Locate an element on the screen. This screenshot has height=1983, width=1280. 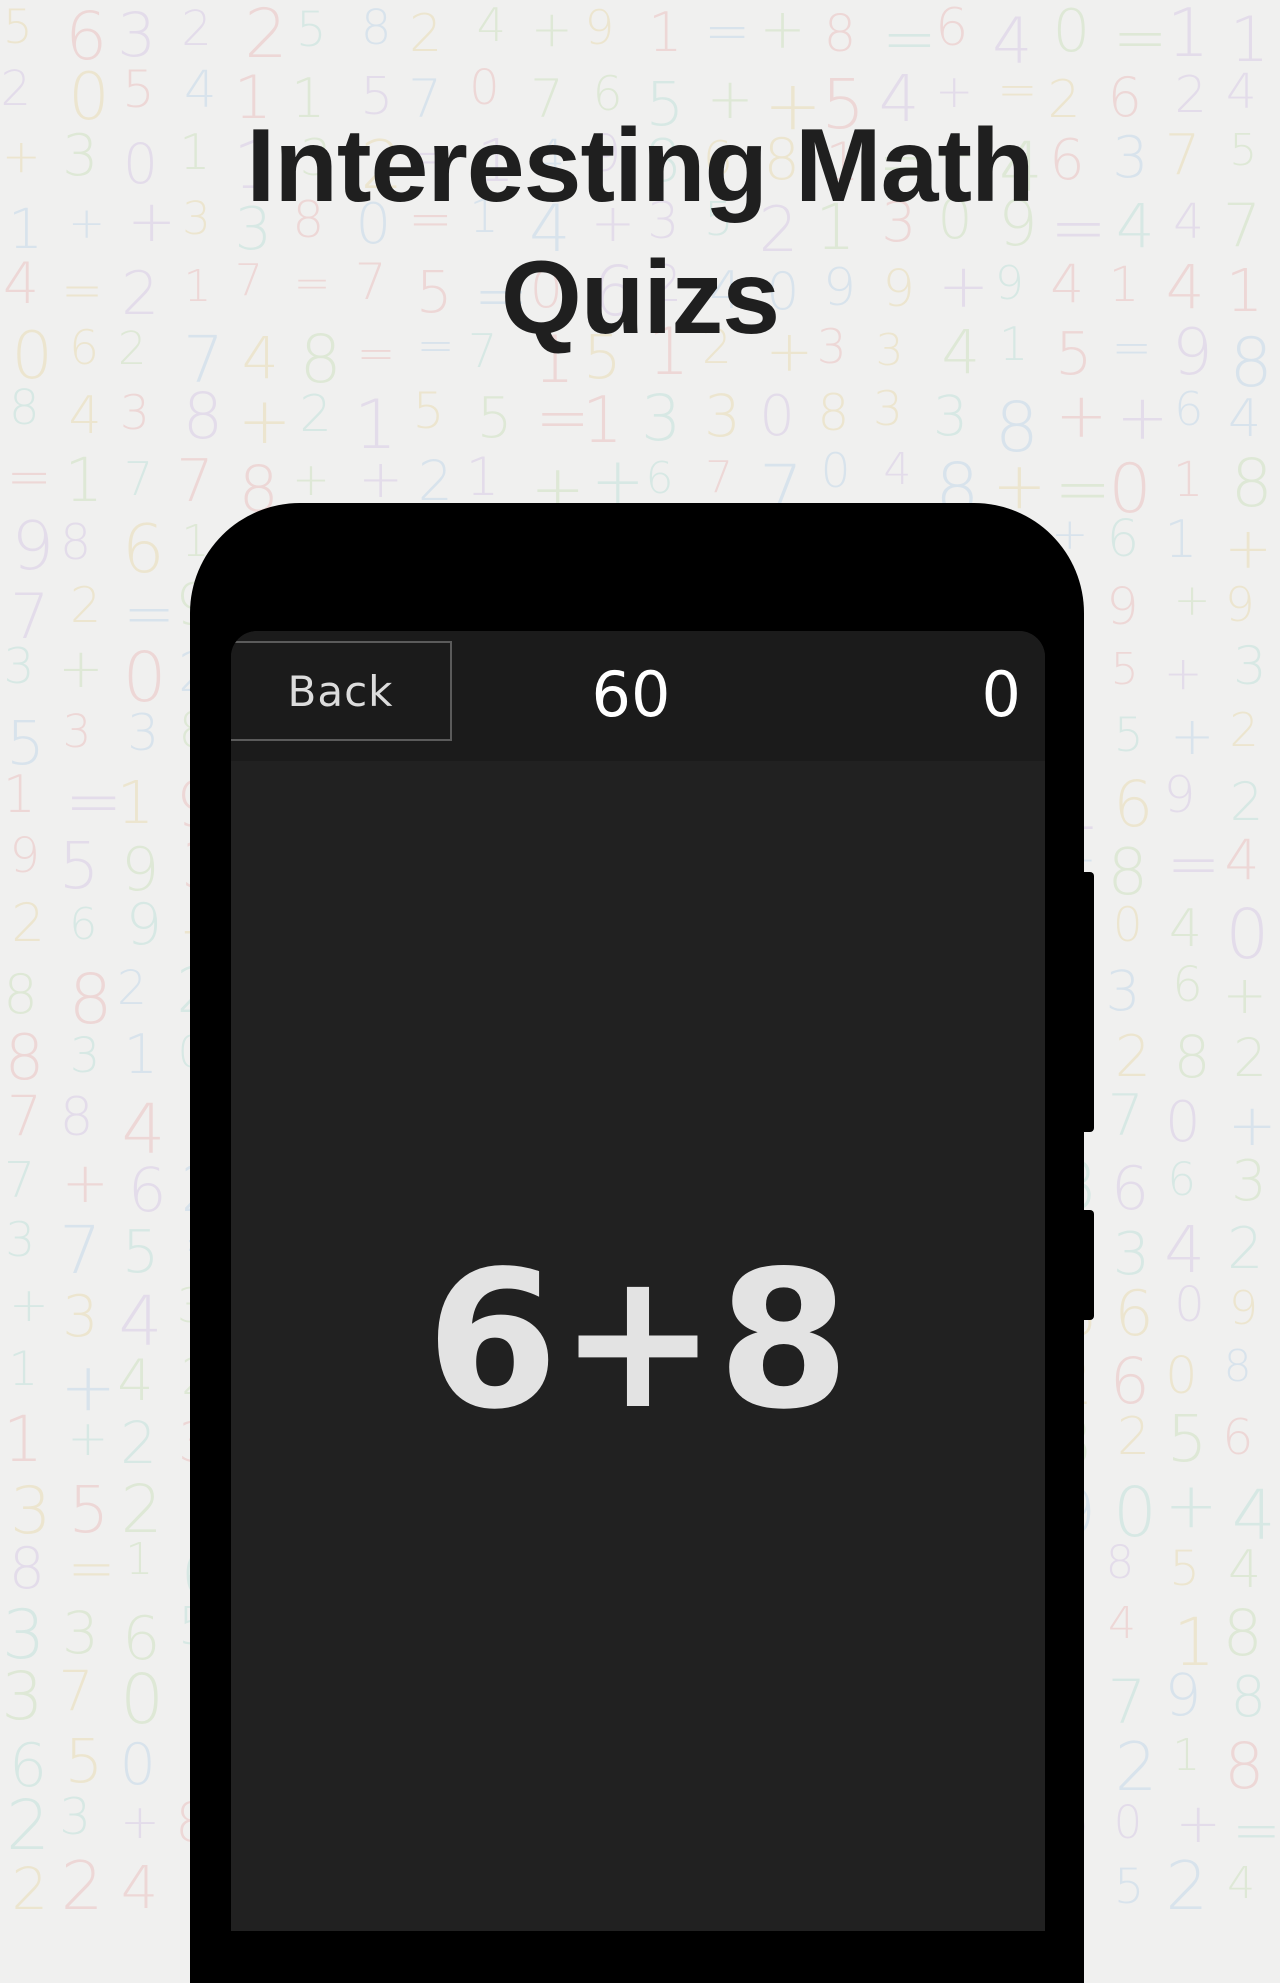
phone-power-button is located at coordinates (1089, 1265).